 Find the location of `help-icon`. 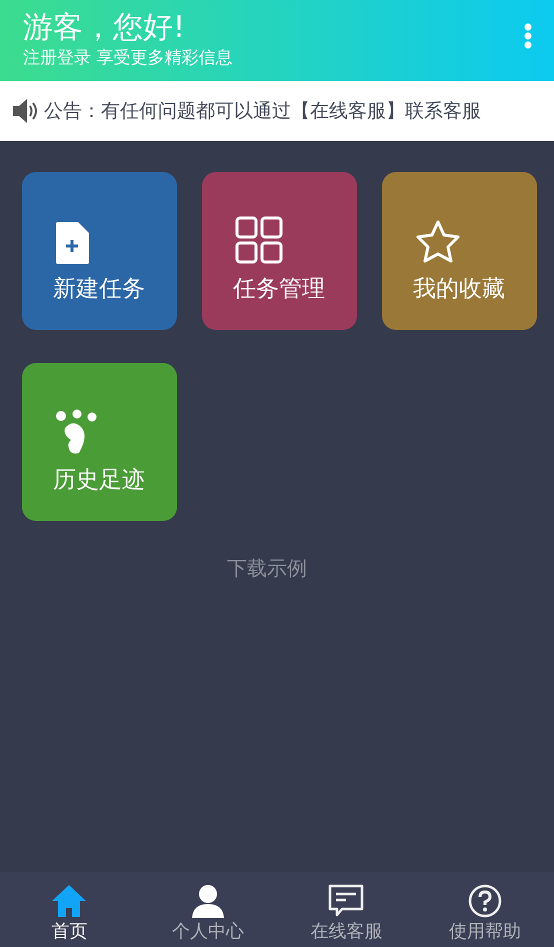

help-icon is located at coordinates (484, 901).